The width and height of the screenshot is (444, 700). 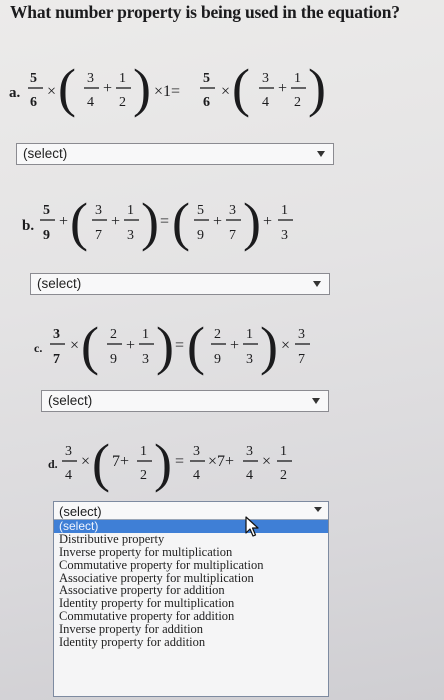 What do you see at coordinates (191, 552) in the screenshot?
I see `option-inverse-multiplication: Inverse property for multiplication` at bounding box center [191, 552].